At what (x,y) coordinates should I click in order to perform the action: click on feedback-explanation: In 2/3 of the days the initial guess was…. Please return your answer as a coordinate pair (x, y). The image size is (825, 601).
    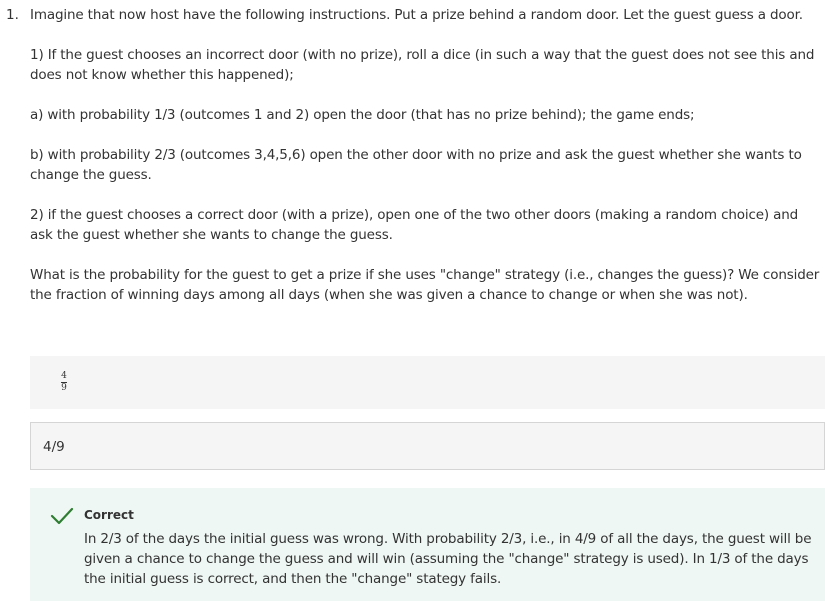
    Looking at the image, I should click on (448, 559).